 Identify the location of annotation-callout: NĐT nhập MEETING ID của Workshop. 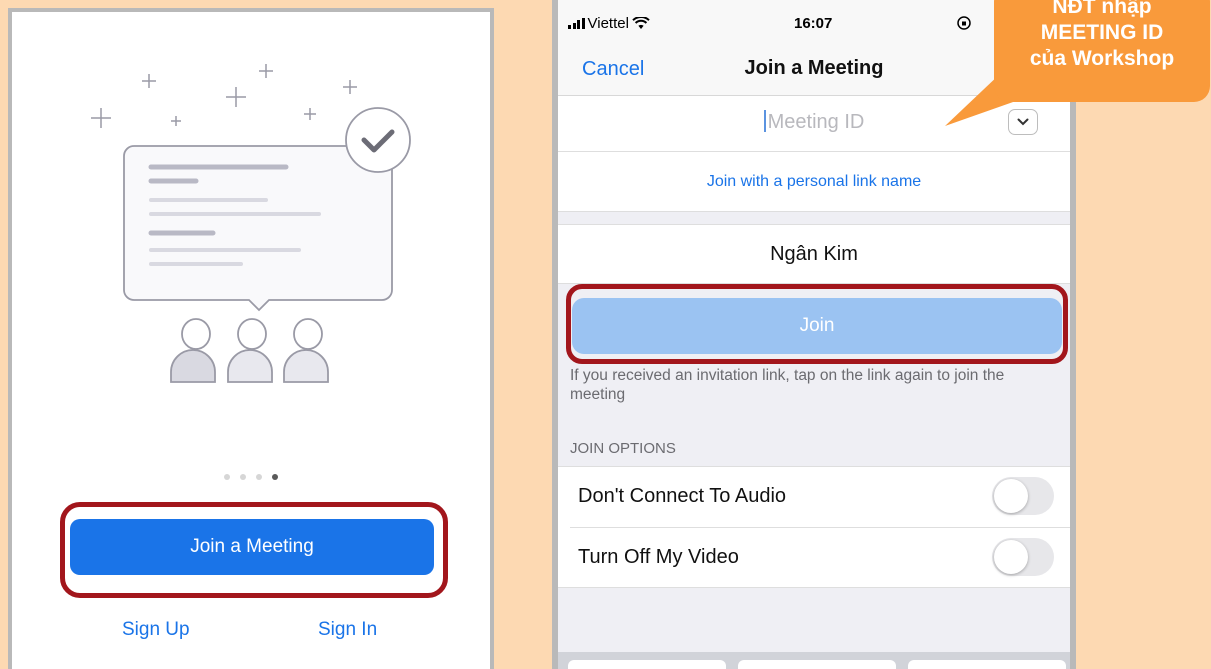
(1102, 51).